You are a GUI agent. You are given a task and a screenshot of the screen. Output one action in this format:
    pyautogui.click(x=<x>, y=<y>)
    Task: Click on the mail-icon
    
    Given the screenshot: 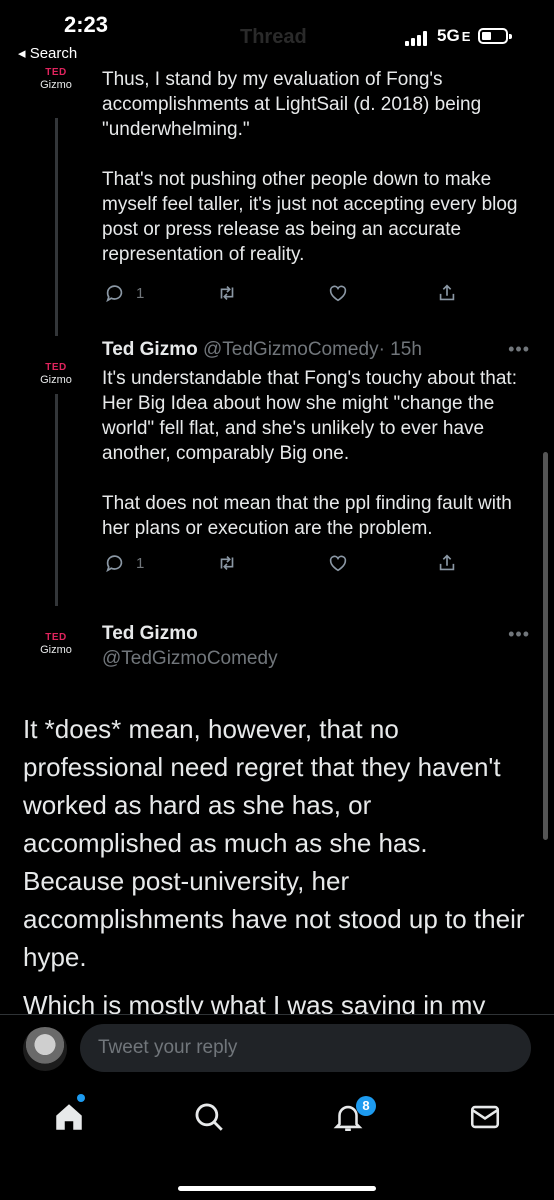 What is the action you would take?
    pyautogui.click(x=485, y=1117)
    